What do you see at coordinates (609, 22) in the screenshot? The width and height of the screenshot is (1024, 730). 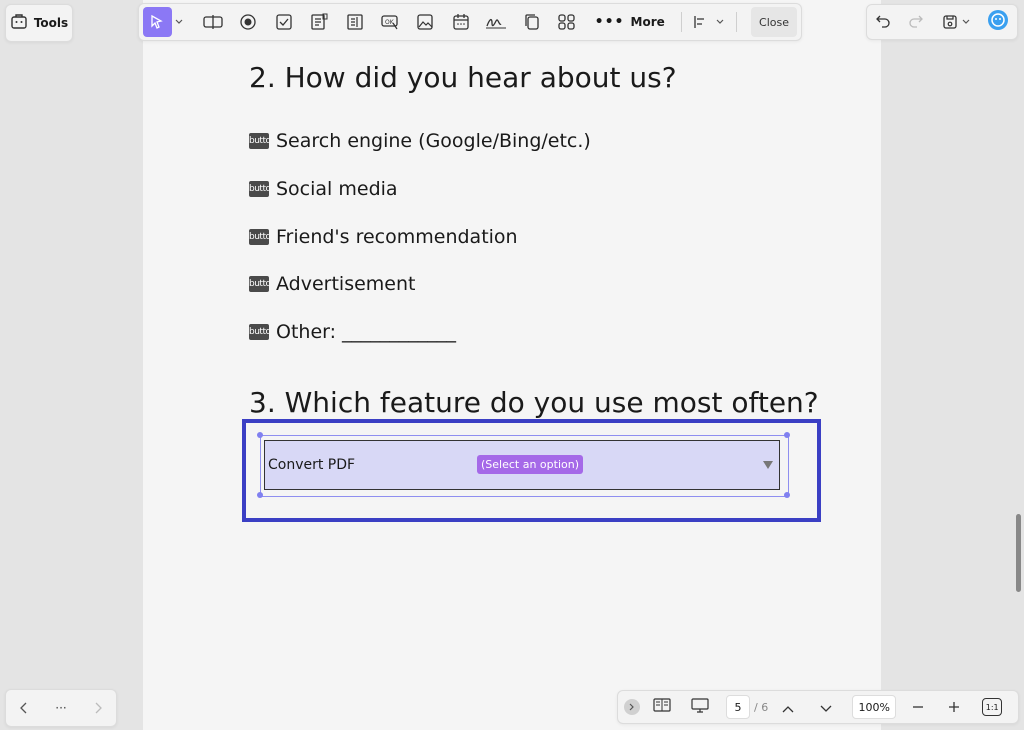 I see `more-icon: •••` at bounding box center [609, 22].